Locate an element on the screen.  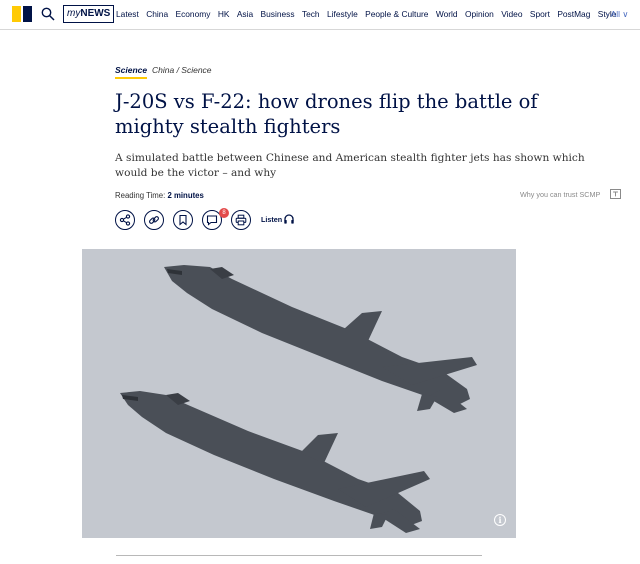
nav-item-economy: Economy is located at coordinates (193, 14).